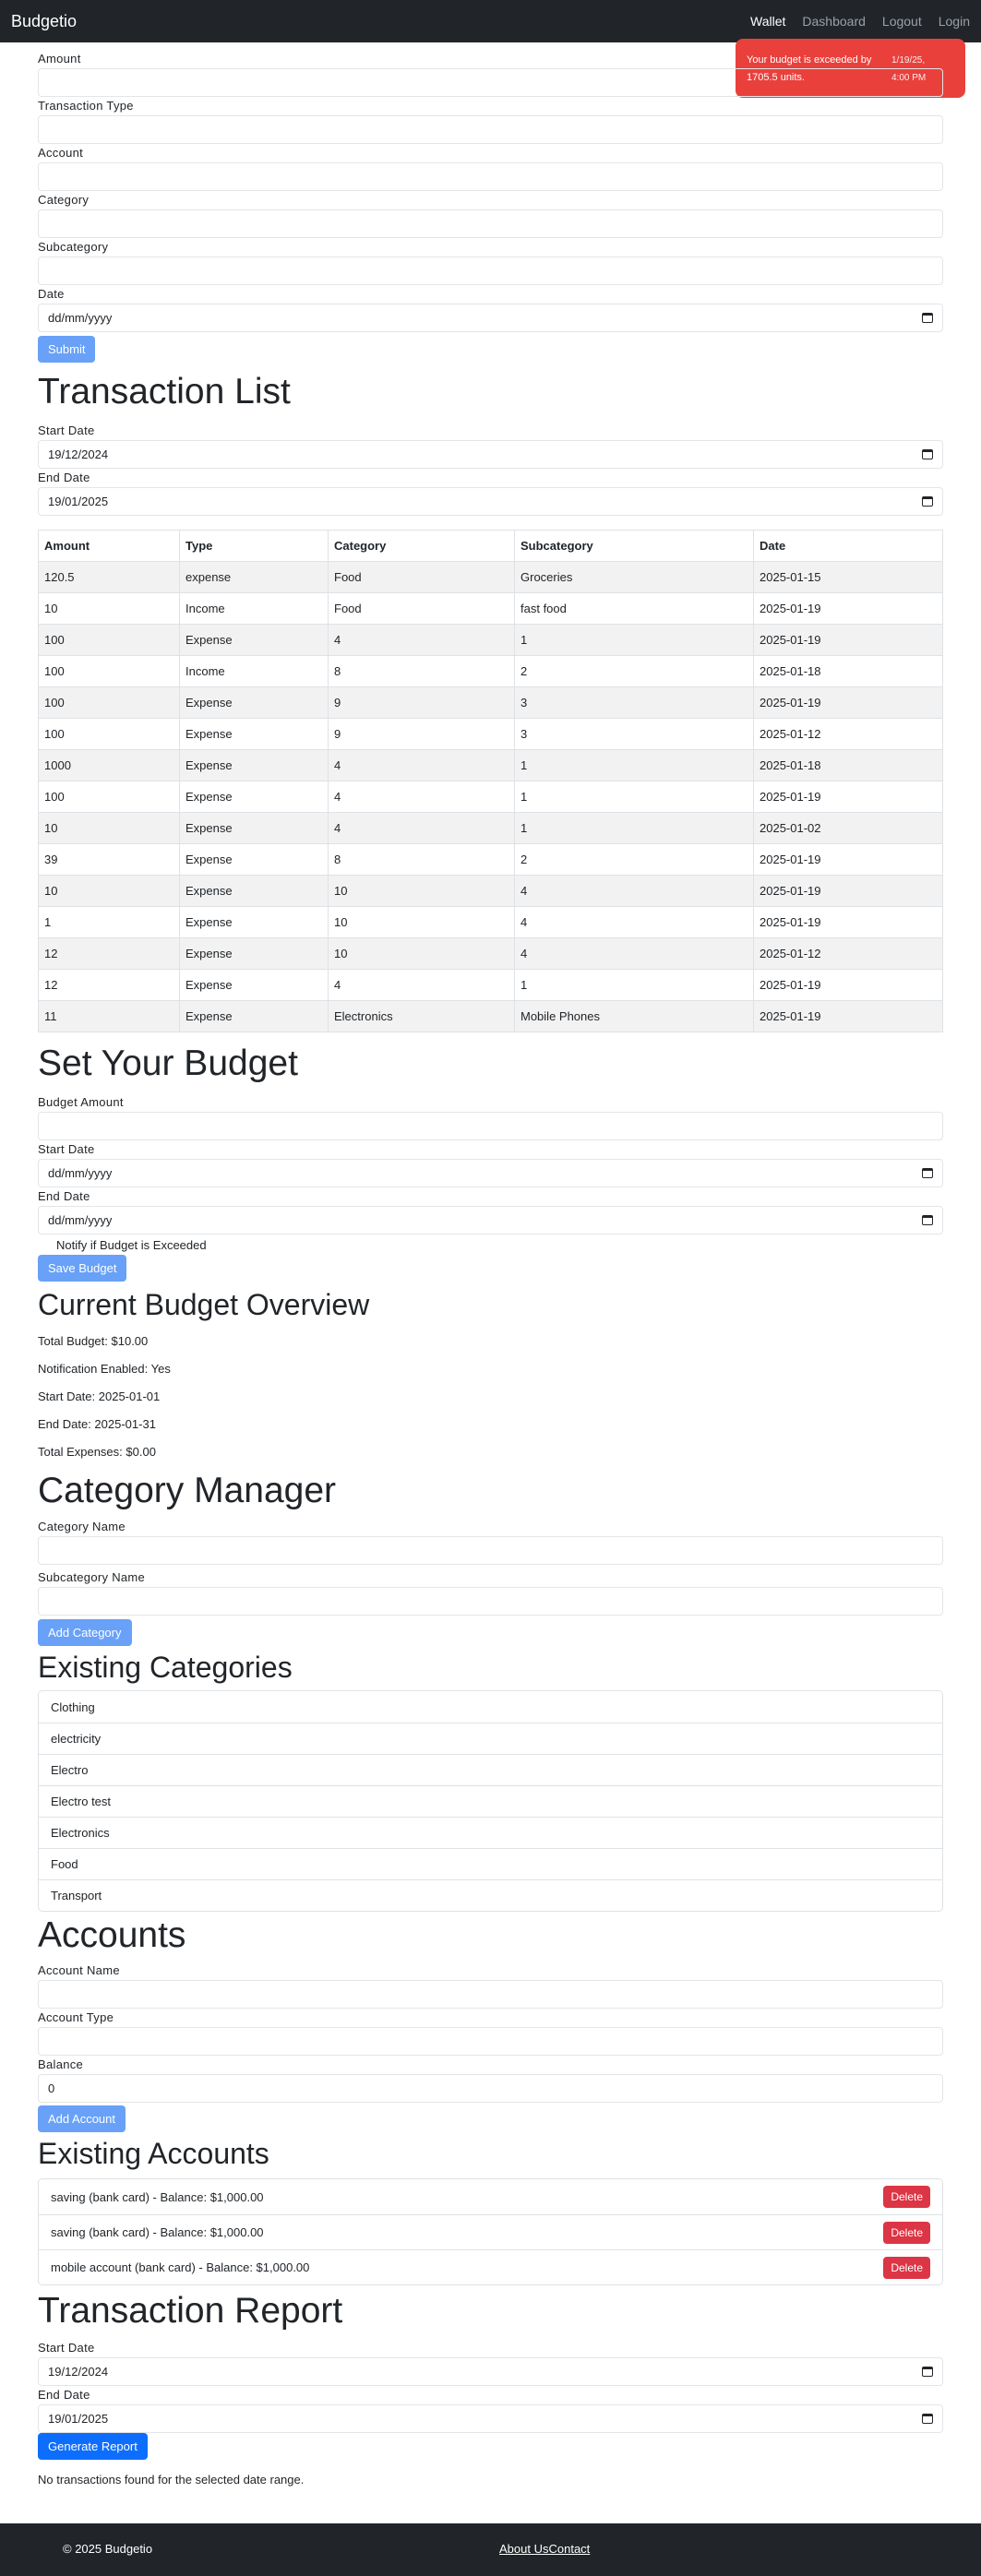 The width and height of the screenshot is (981, 2576). What do you see at coordinates (834, 21) in the screenshot?
I see `nav-dashboard: Dashboard` at bounding box center [834, 21].